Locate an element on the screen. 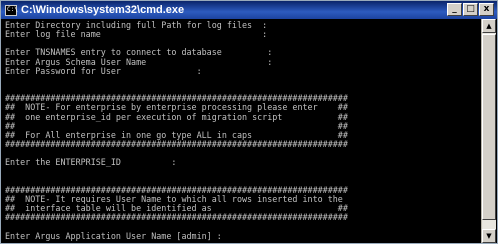 This screenshot has height=244, width=498. close-button: x is located at coordinates (486, 9).